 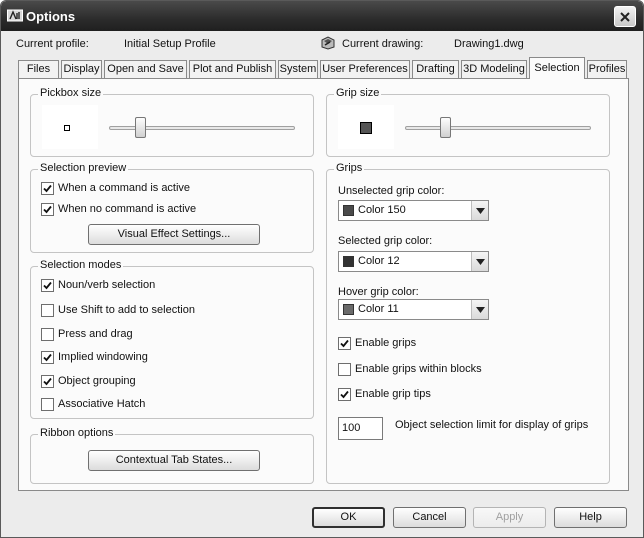 I want to click on pickbox-size-title: Pickbox size, so click(x=71, y=93).